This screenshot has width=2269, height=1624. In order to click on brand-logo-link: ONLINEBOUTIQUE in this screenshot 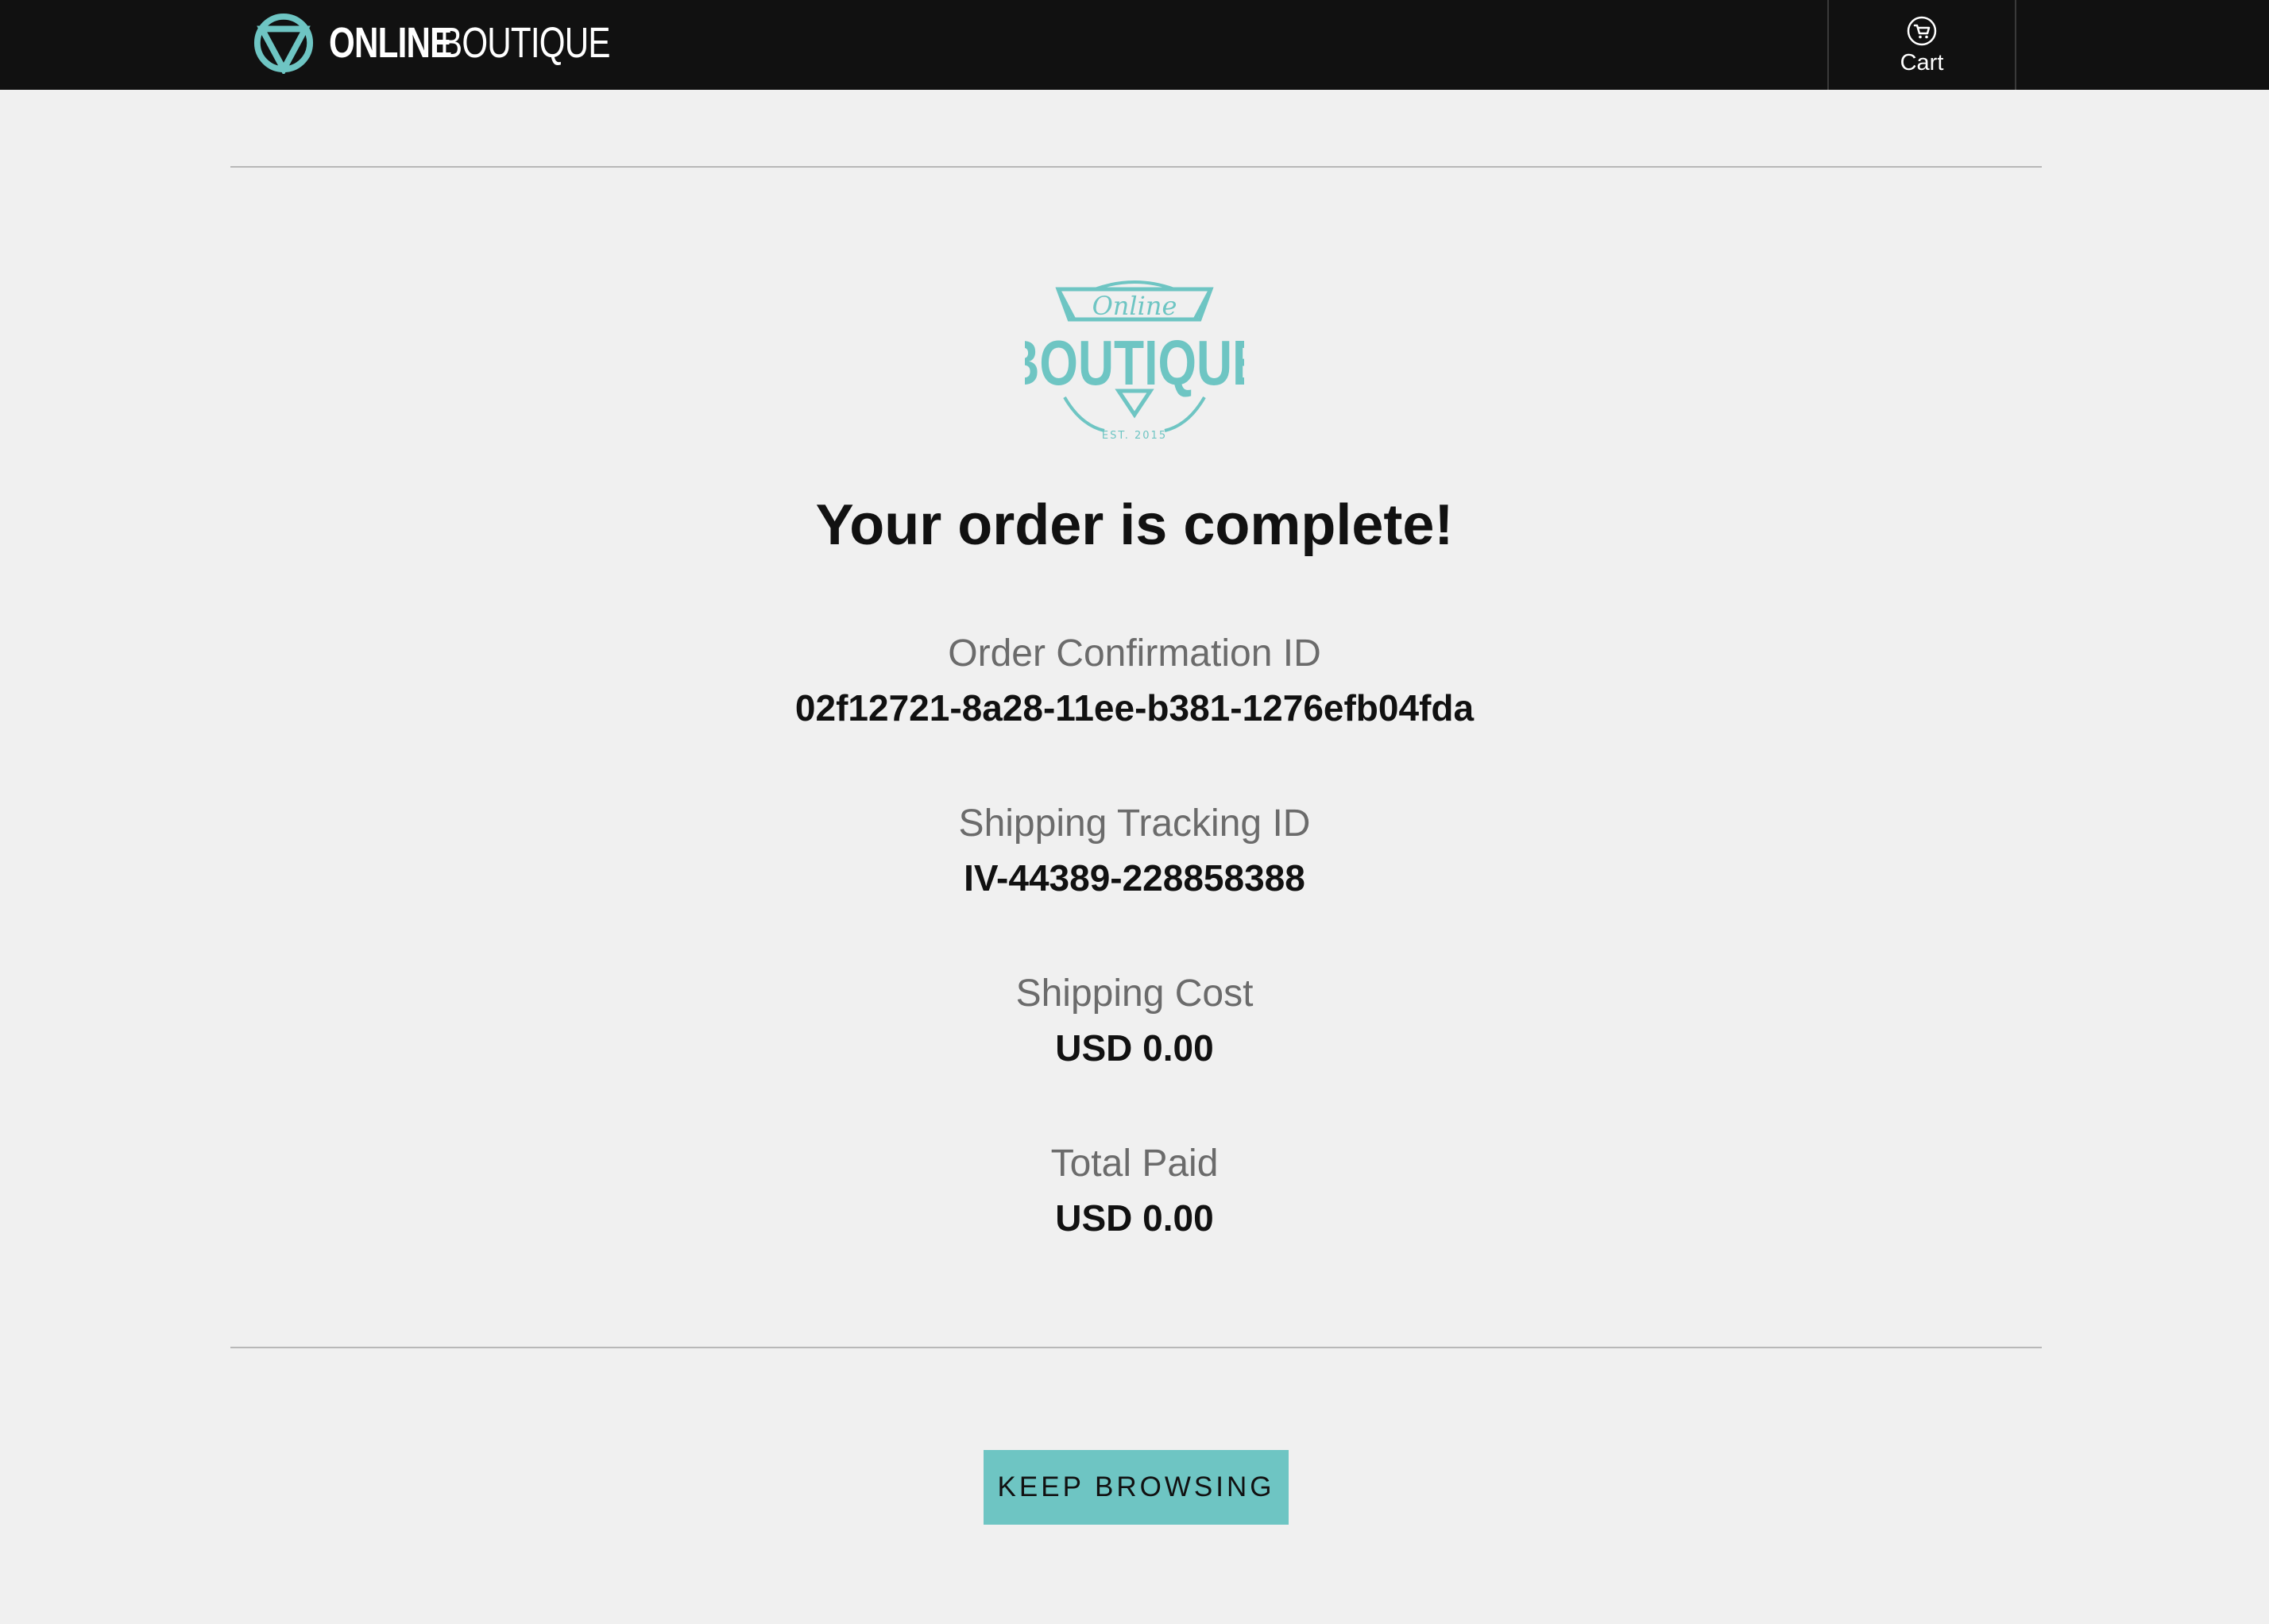, I will do `click(455, 43)`.